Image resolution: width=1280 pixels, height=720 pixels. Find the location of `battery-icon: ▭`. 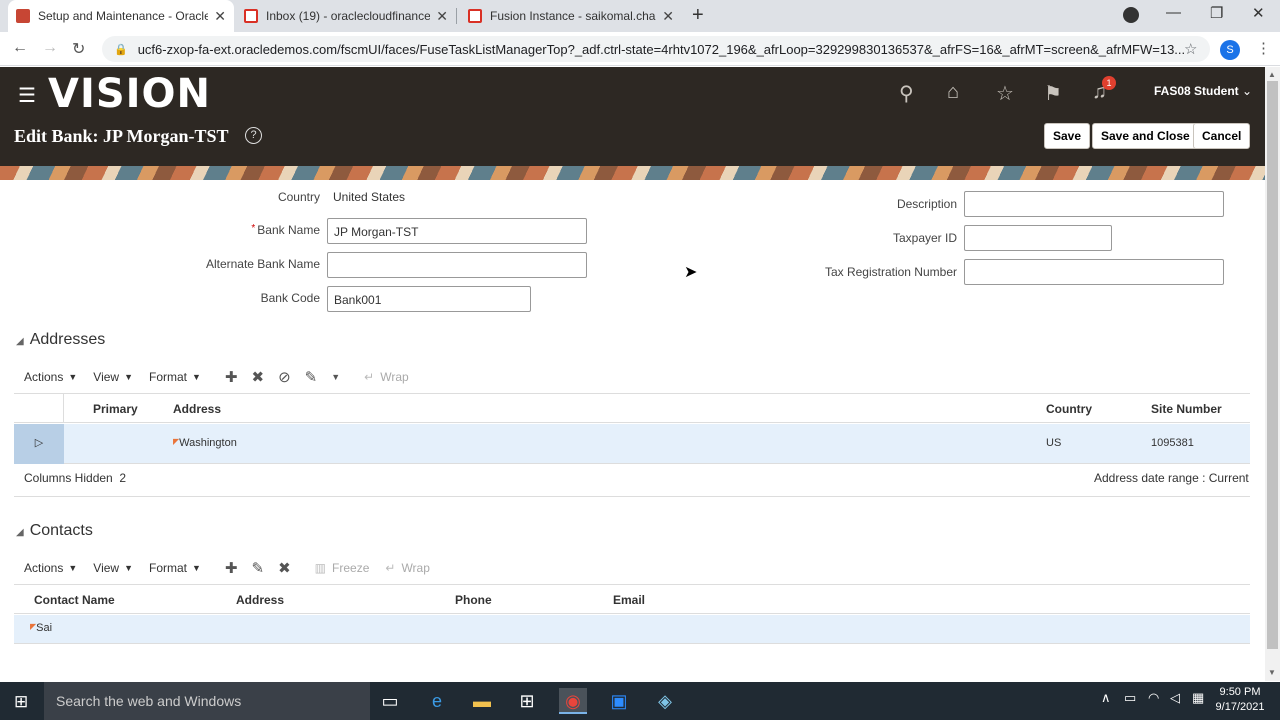

battery-icon: ▭ is located at coordinates (1130, 698).